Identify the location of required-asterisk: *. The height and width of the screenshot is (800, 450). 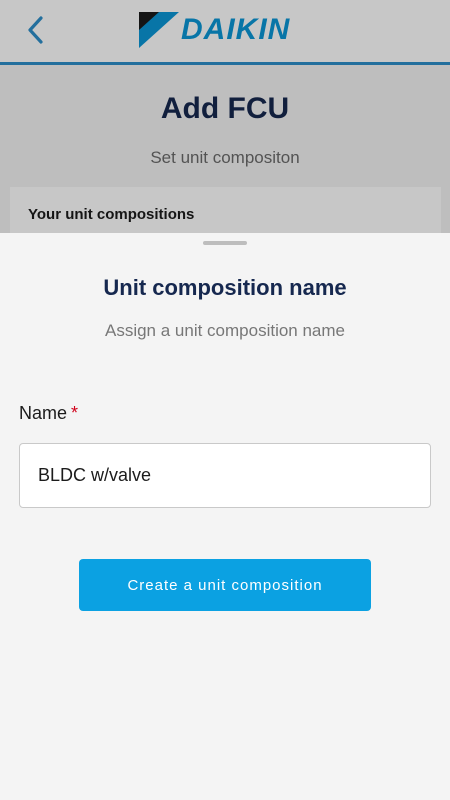
(75, 413).